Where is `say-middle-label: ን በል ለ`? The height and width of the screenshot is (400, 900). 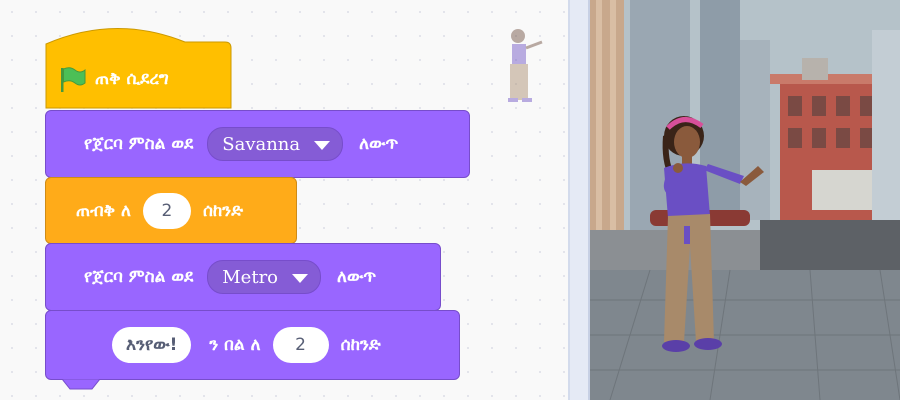
say-middle-label: ን በል ለ is located at coordinates (235, 345).